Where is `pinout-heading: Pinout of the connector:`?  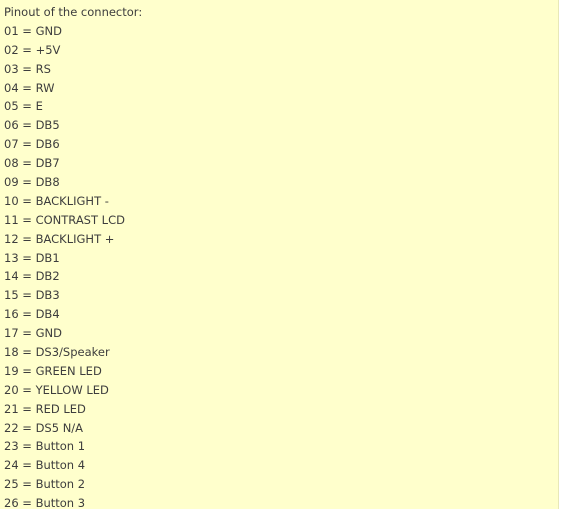
pinout-heading: Pinout of the connector: is located at coordinates (73, 12).